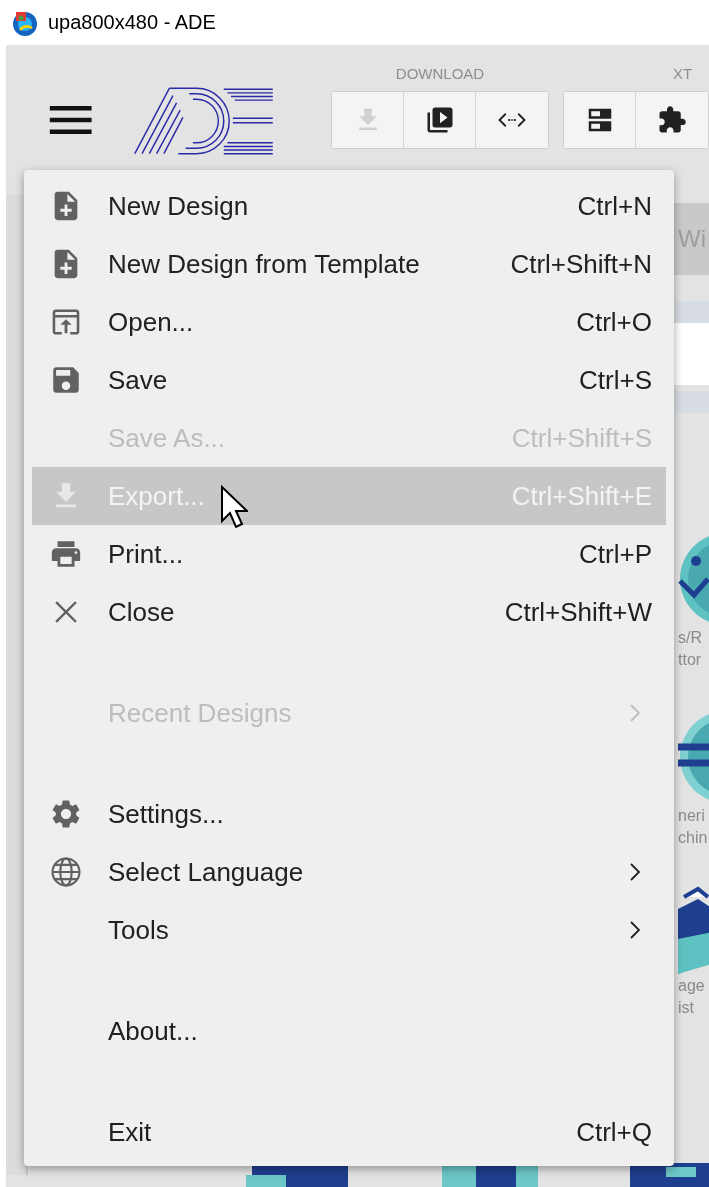 The width and height of the screenshot is (709, 1187). I want to click on menu-item: Open... Ctrl+O, so click(349, 322).